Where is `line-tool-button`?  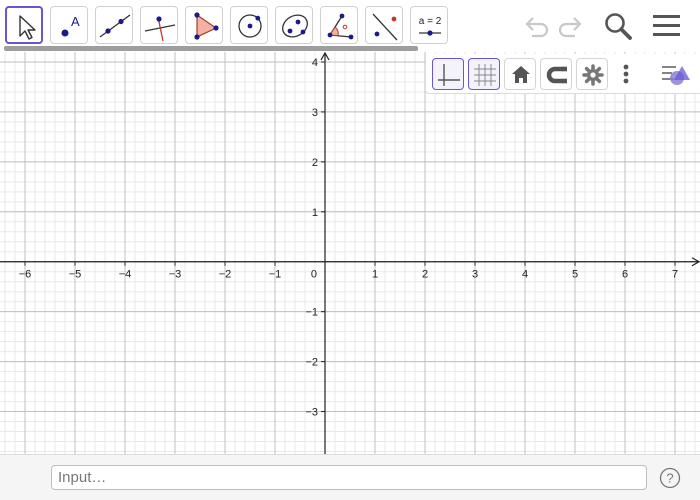
line-tool-button is located at coordinates (114, 25).